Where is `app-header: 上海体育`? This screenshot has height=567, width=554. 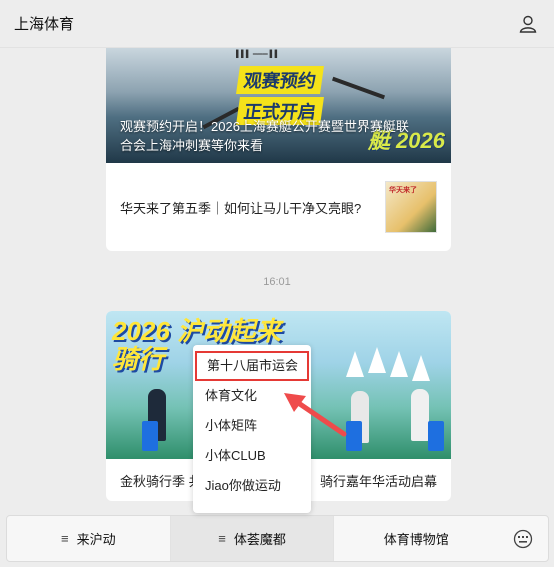
app-header: 上海体育 is located at coordinates (277, 24).